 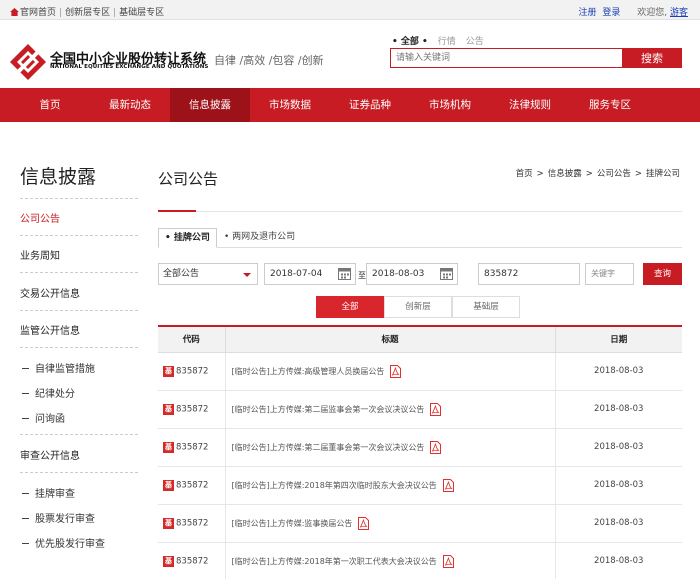 What do you see at coordinates (524, 174) in the screenshot?
I see `breadcrumb-home: 首页` at bounding box center [524, 174].